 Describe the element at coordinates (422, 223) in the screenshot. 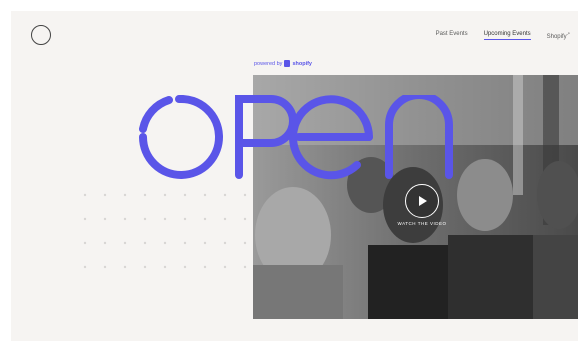

I see `watch-video-label: WATCH THE VIDEO` at that location.